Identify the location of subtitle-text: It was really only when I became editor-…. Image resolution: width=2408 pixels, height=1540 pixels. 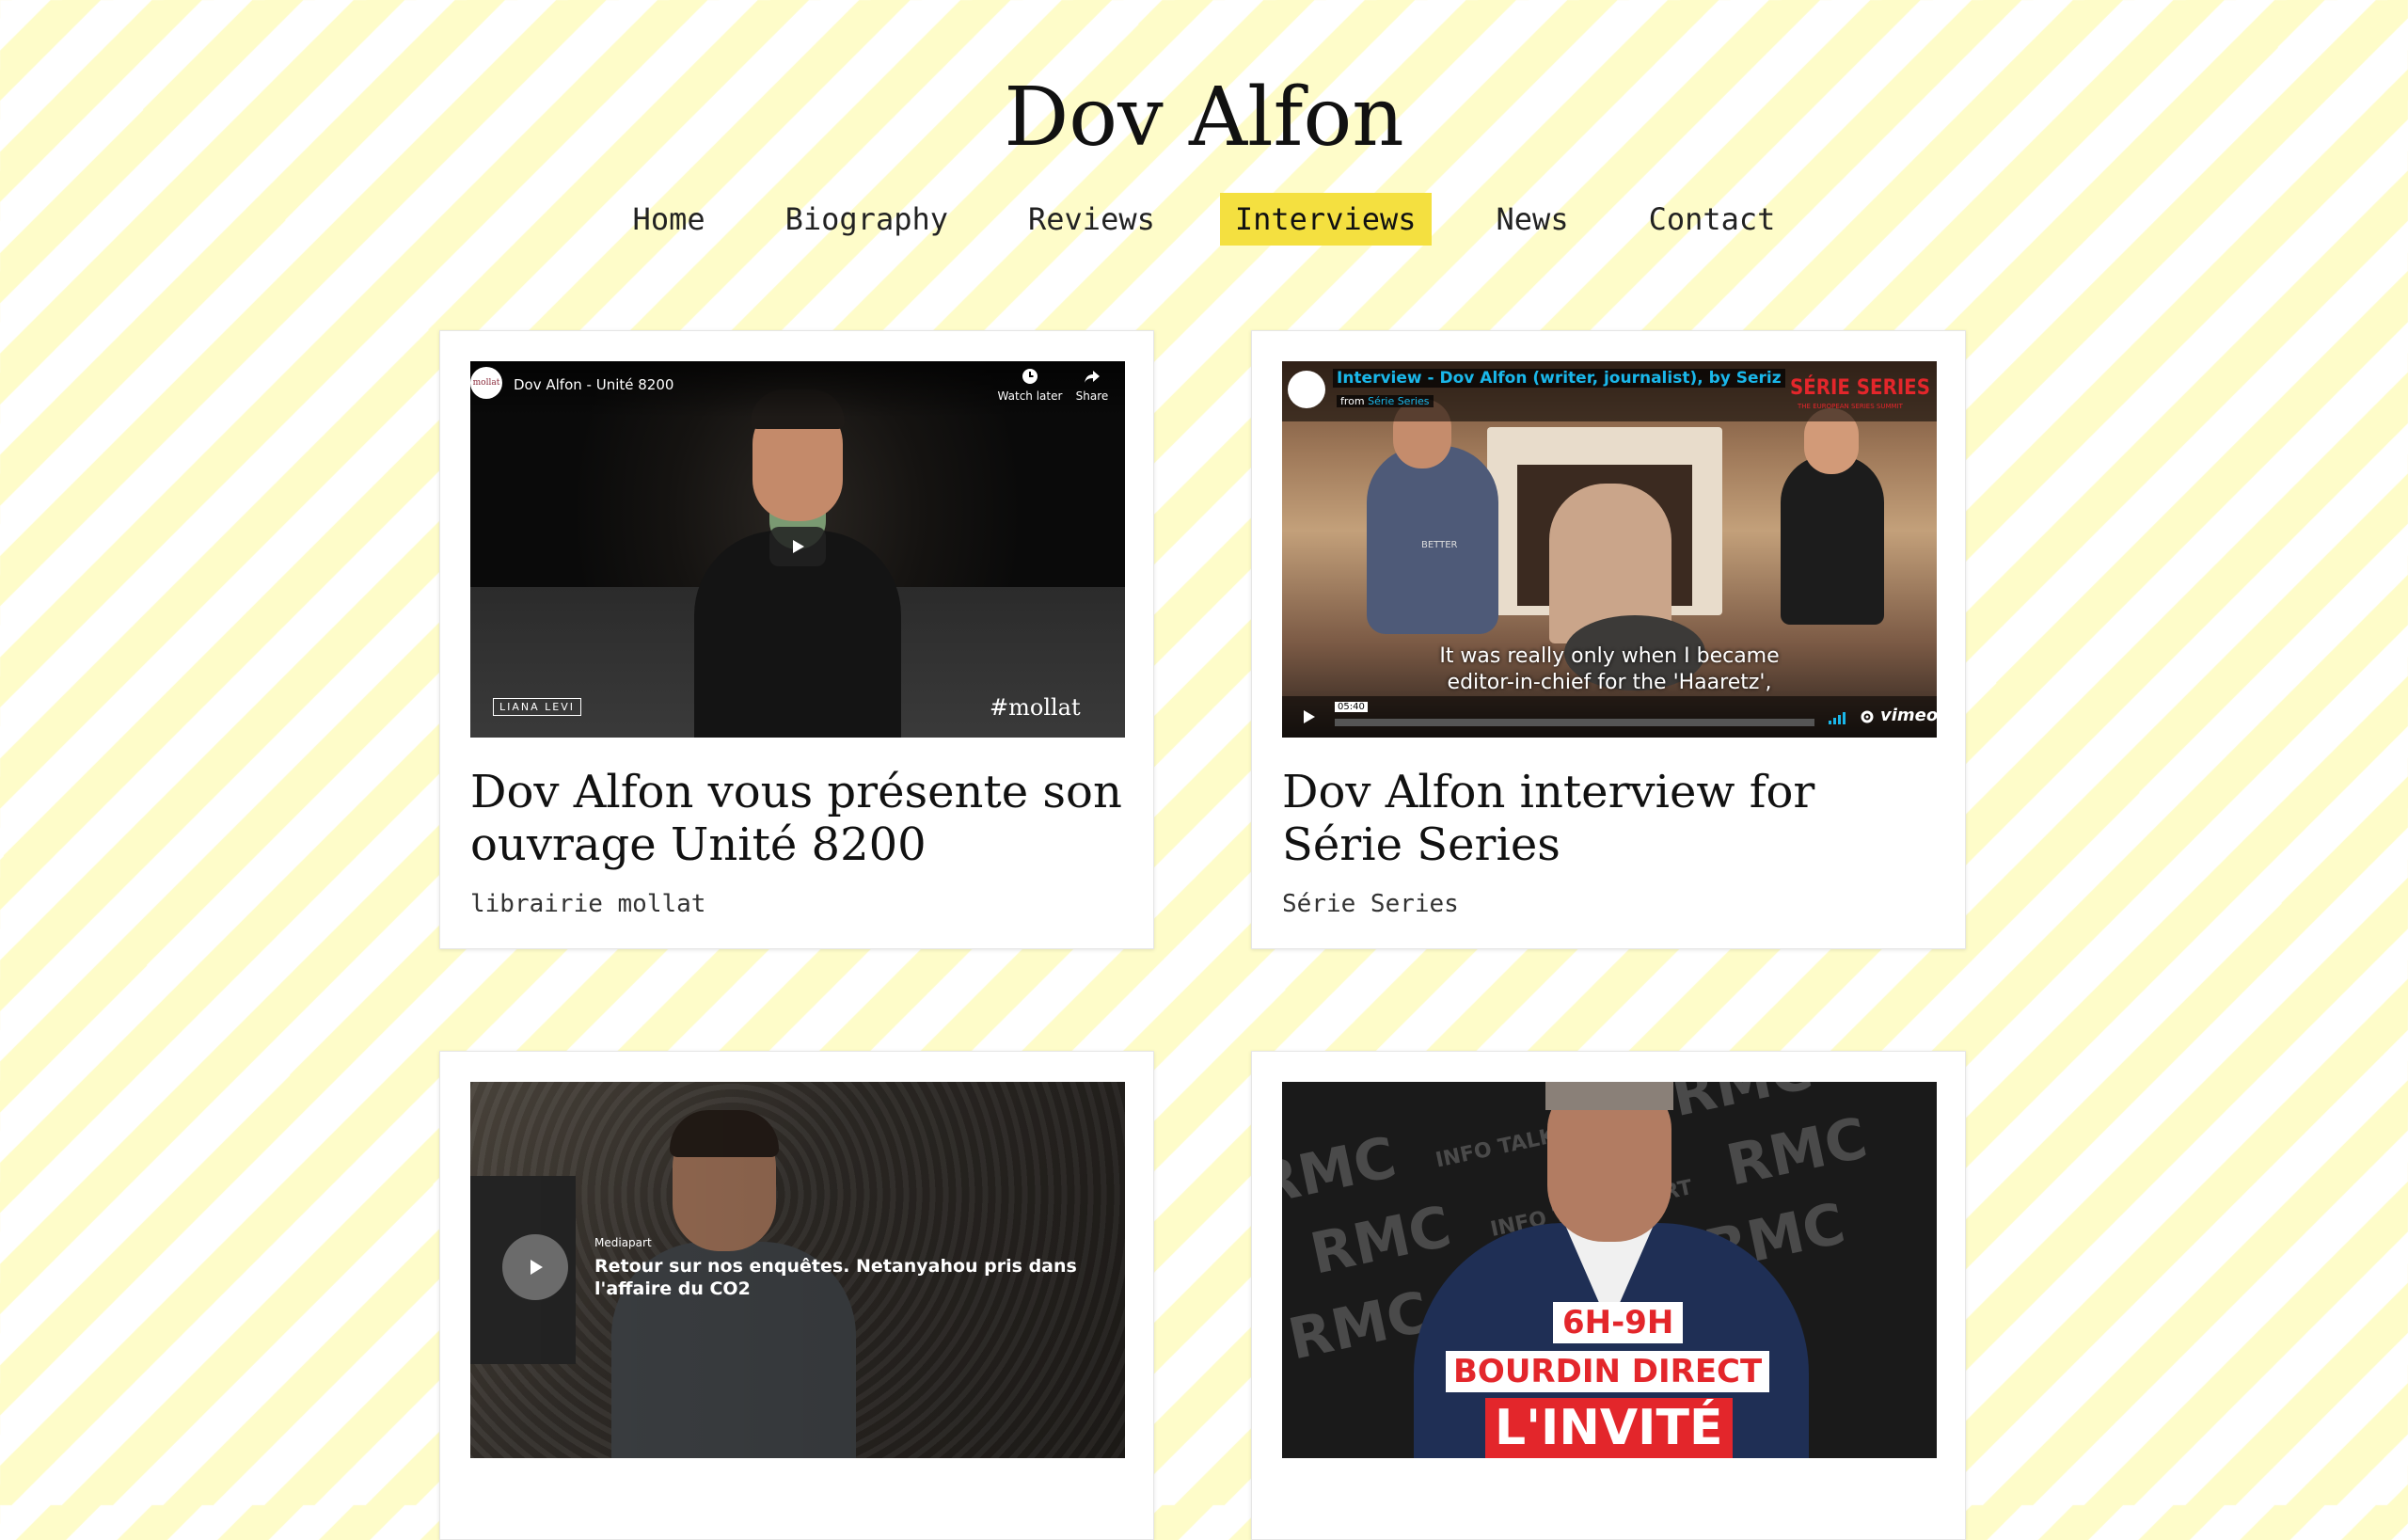
(1610, 669).